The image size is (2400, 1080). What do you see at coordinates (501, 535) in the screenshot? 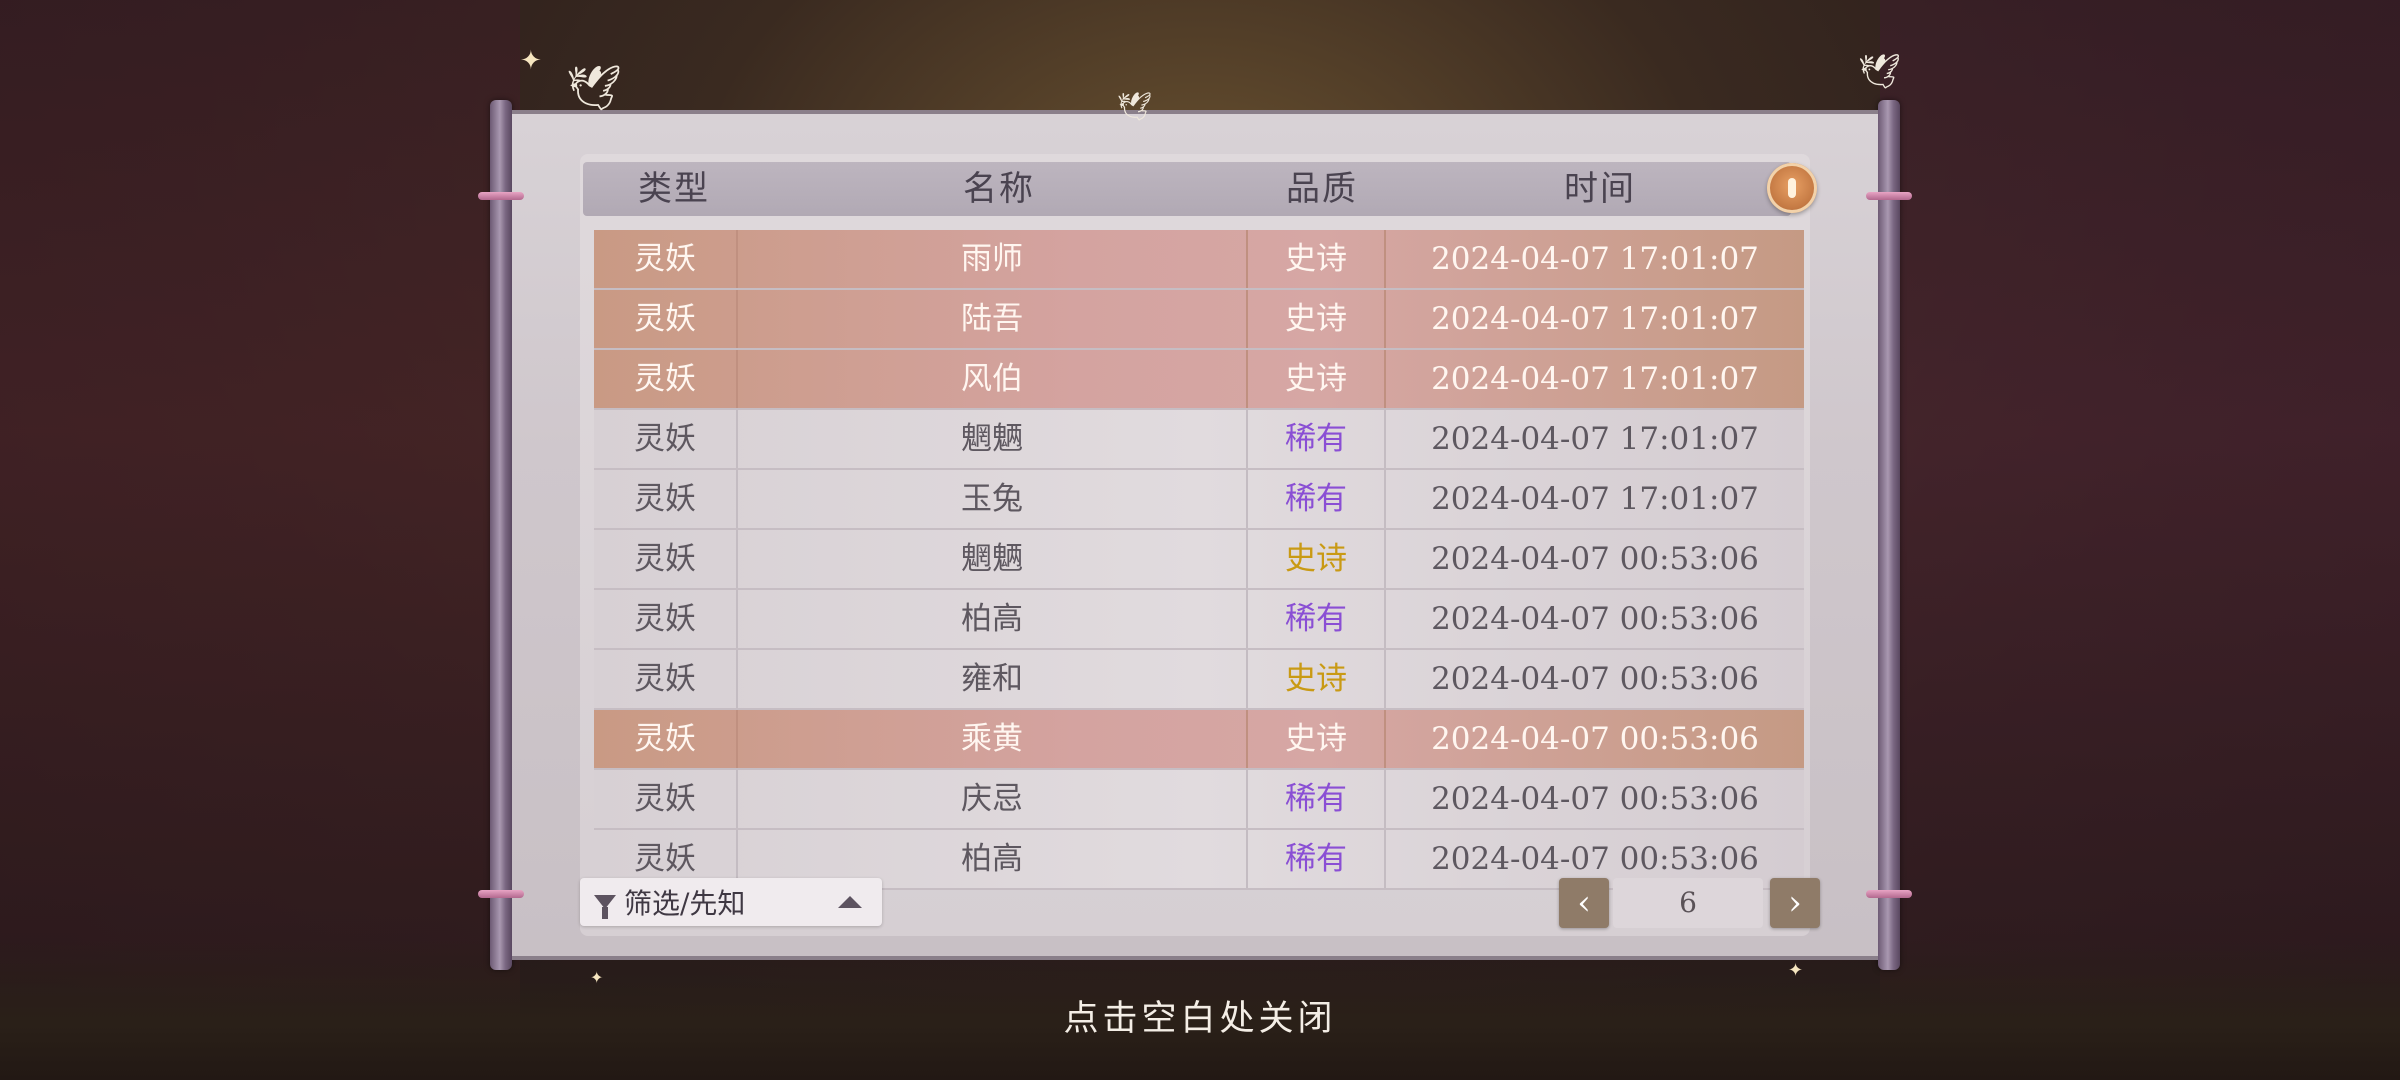
I see `scroll-rod-left` at bounding box center [501, 535].